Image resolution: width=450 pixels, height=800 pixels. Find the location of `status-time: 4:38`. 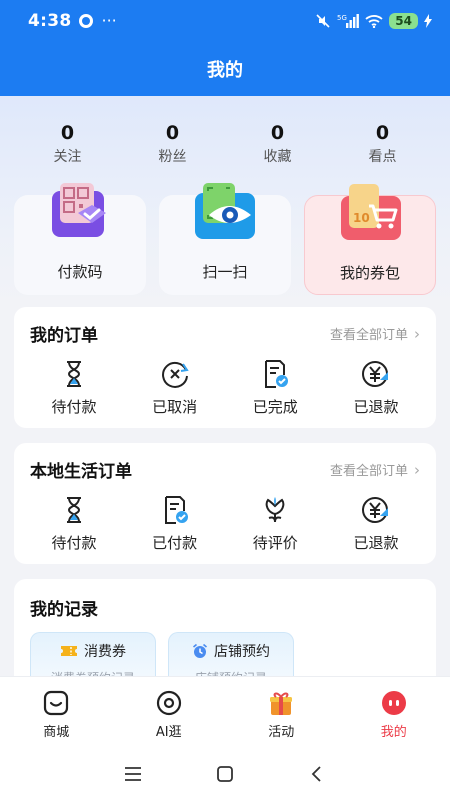

status-time: 4:38 is located at coordinates (50, 21).